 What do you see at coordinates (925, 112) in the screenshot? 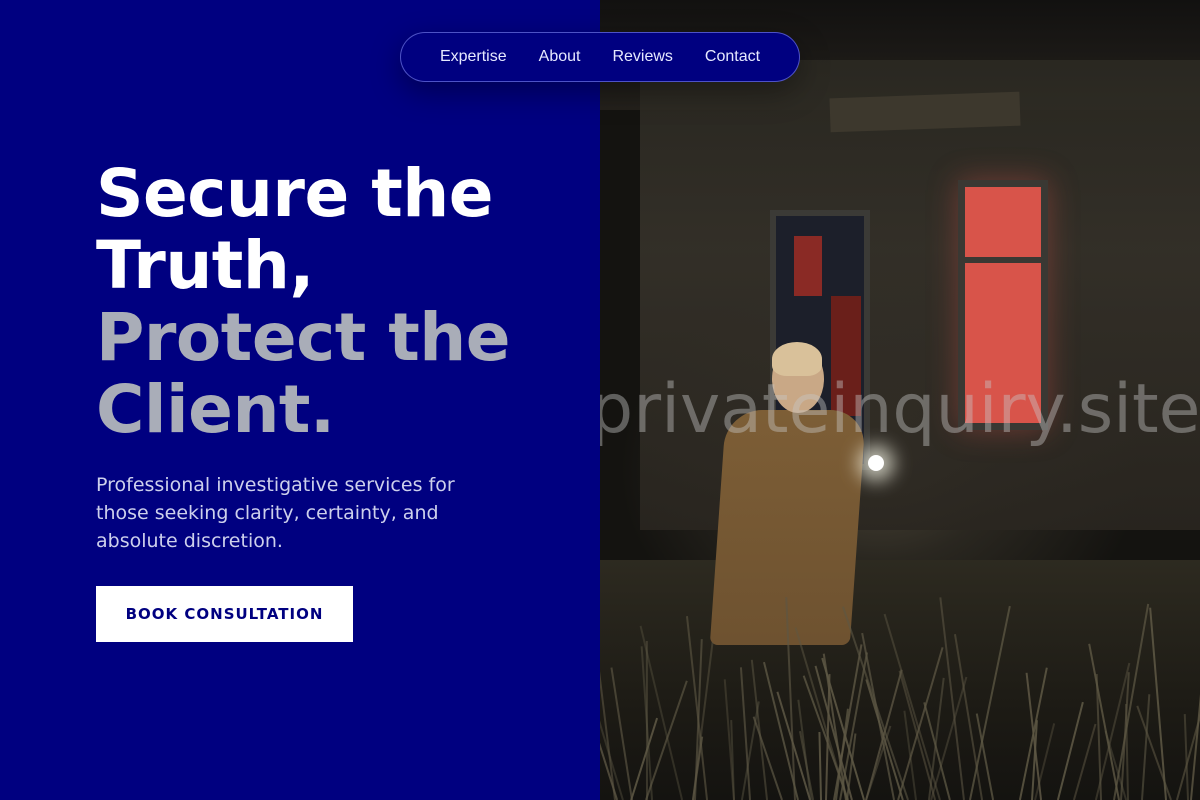
I see `house-beam-shape` at bounding box center [925, 112].